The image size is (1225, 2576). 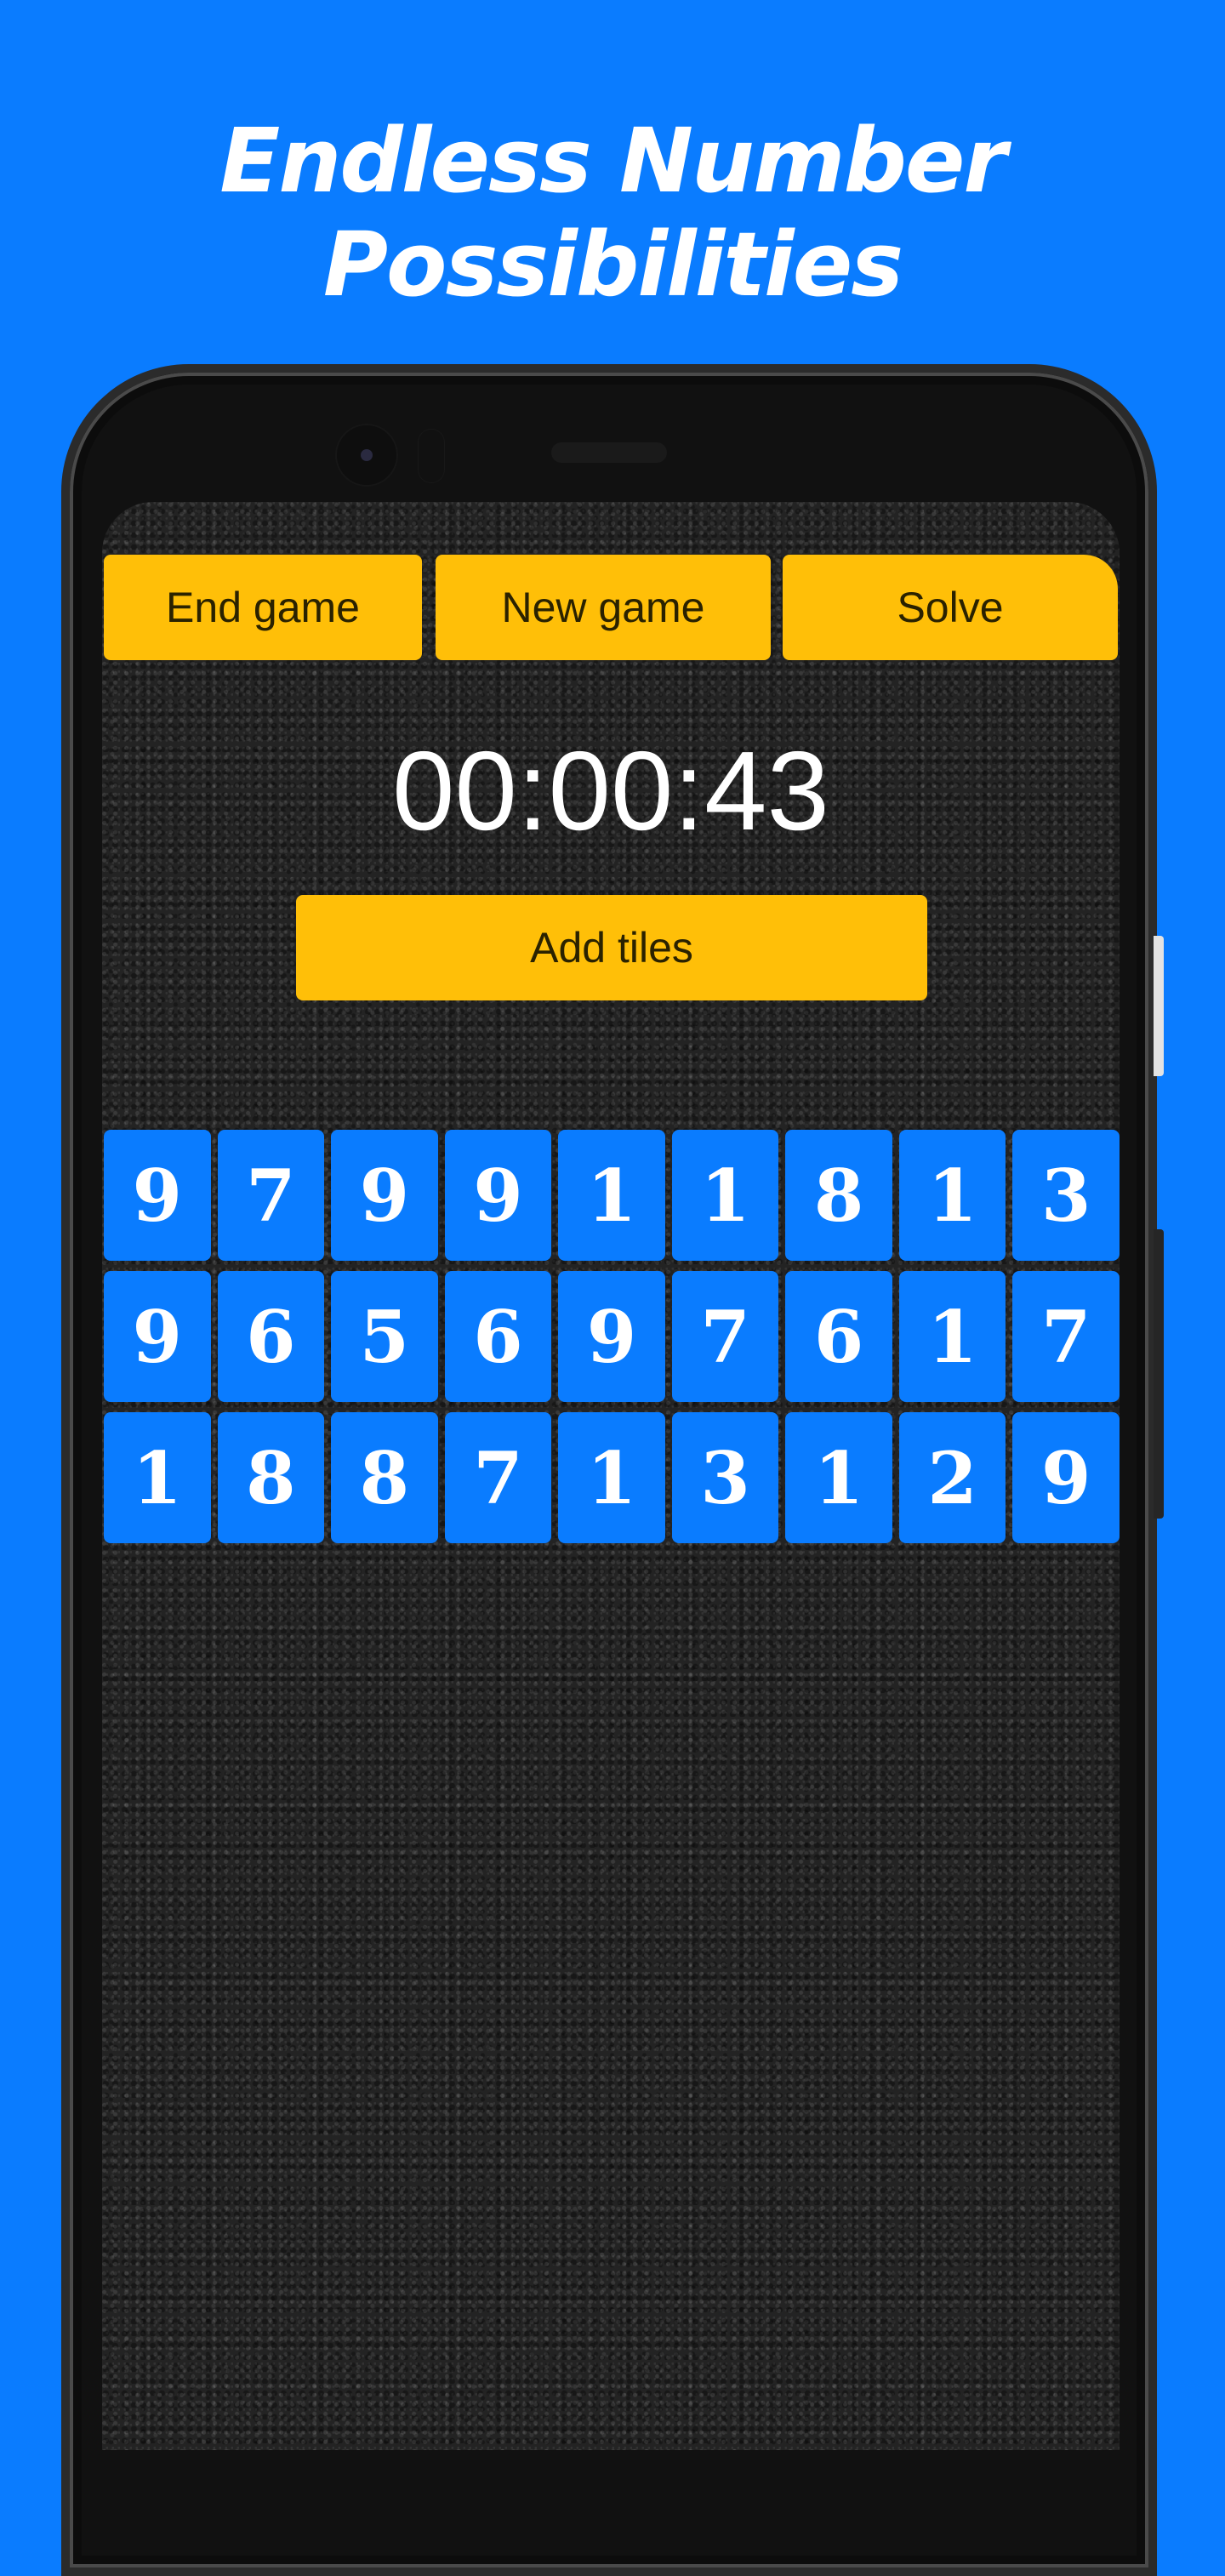 I want to click on number-tile: 5, so click(x=384, y=1337).